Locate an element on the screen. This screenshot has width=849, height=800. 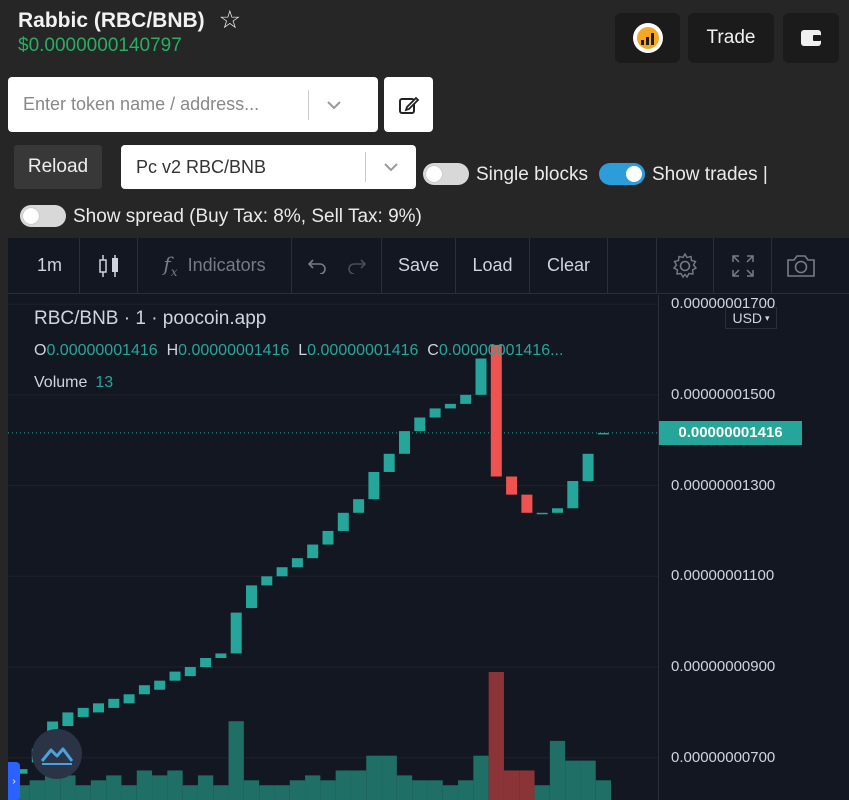
high-value: 0.00000001416 is located at coordinates (234, 350).